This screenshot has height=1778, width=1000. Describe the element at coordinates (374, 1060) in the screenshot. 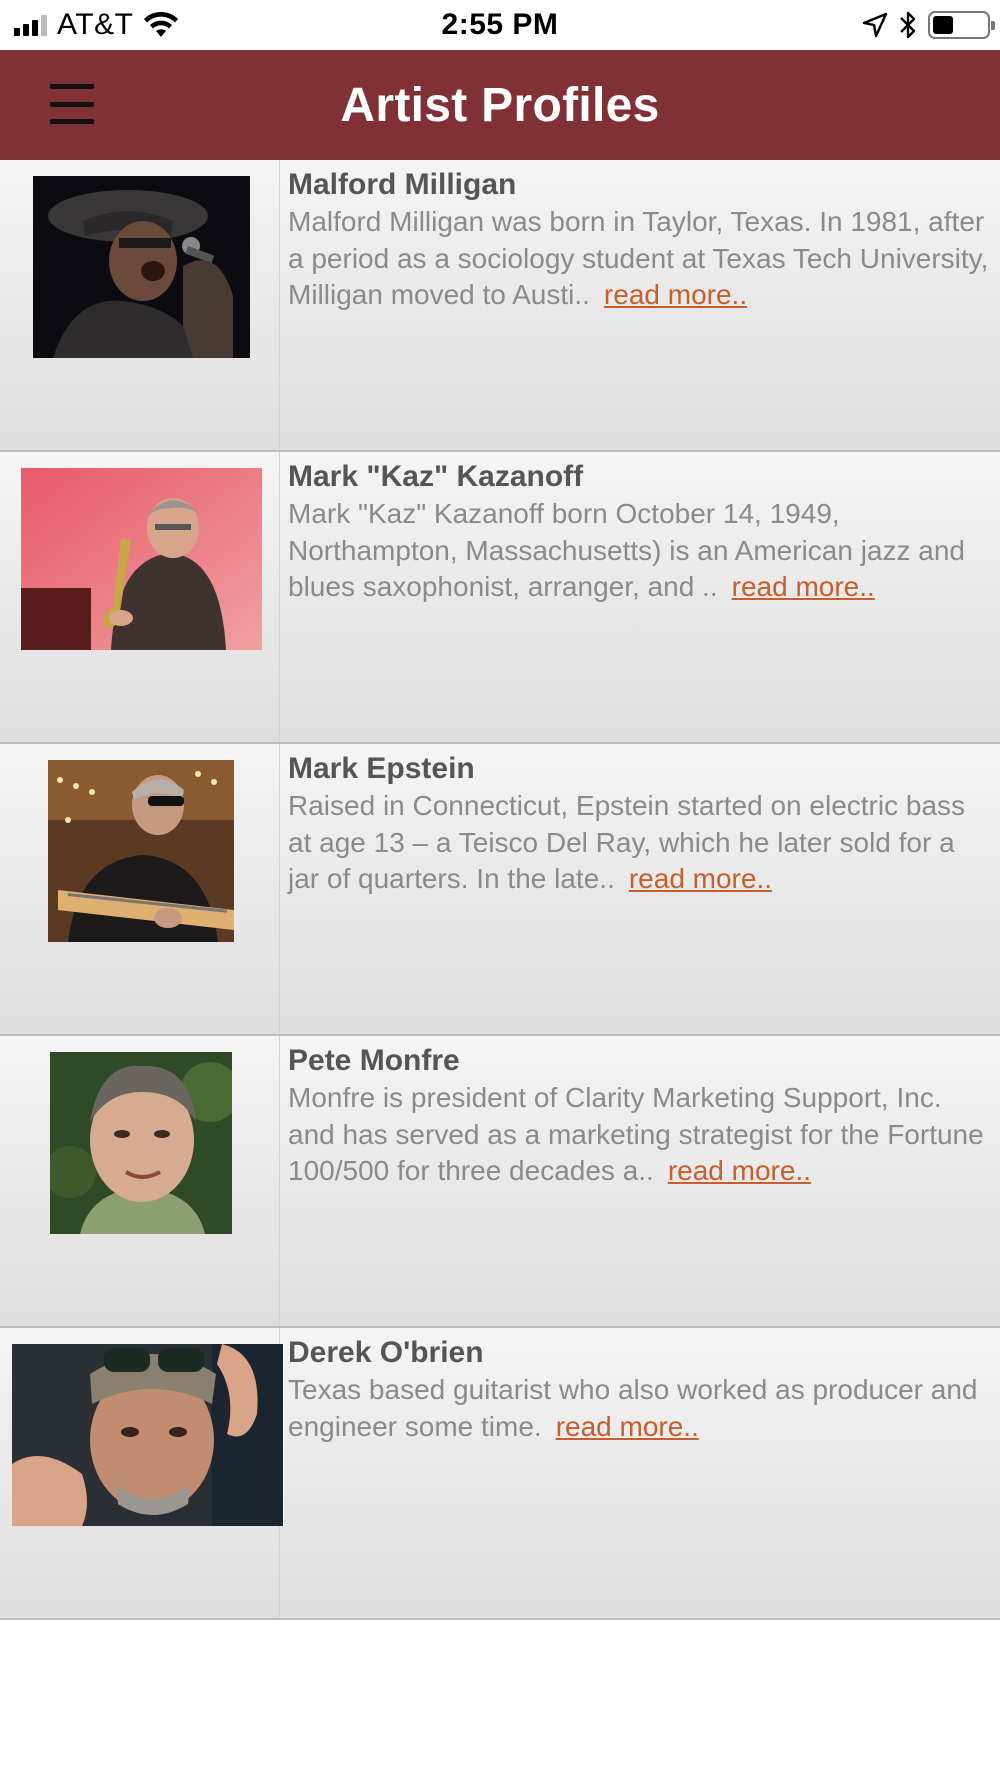

I see `artist-name: Pete Monfre` at that location.